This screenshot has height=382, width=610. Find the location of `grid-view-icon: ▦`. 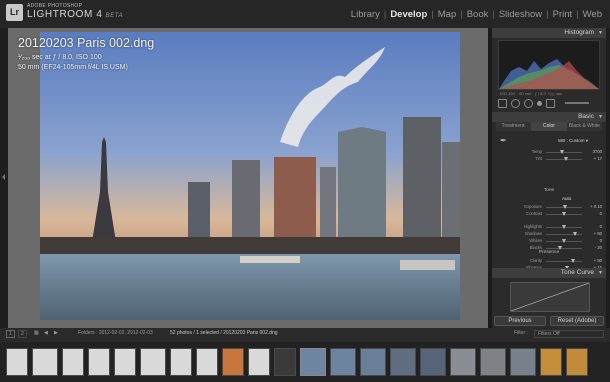

grid-view-icon: ▦ is located at coordinates (36, 333).